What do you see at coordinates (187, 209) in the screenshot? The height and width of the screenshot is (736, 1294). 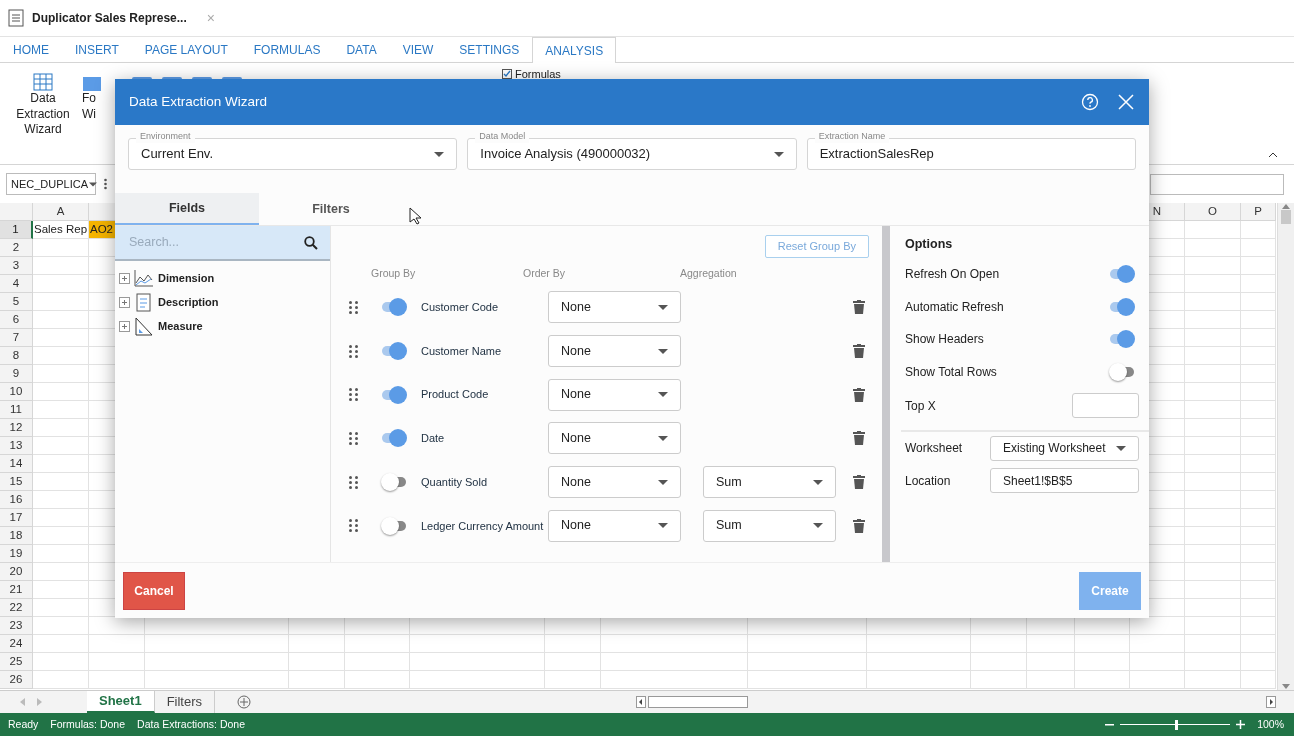 I see `tab: Fields` at bounding box center [187, 209].